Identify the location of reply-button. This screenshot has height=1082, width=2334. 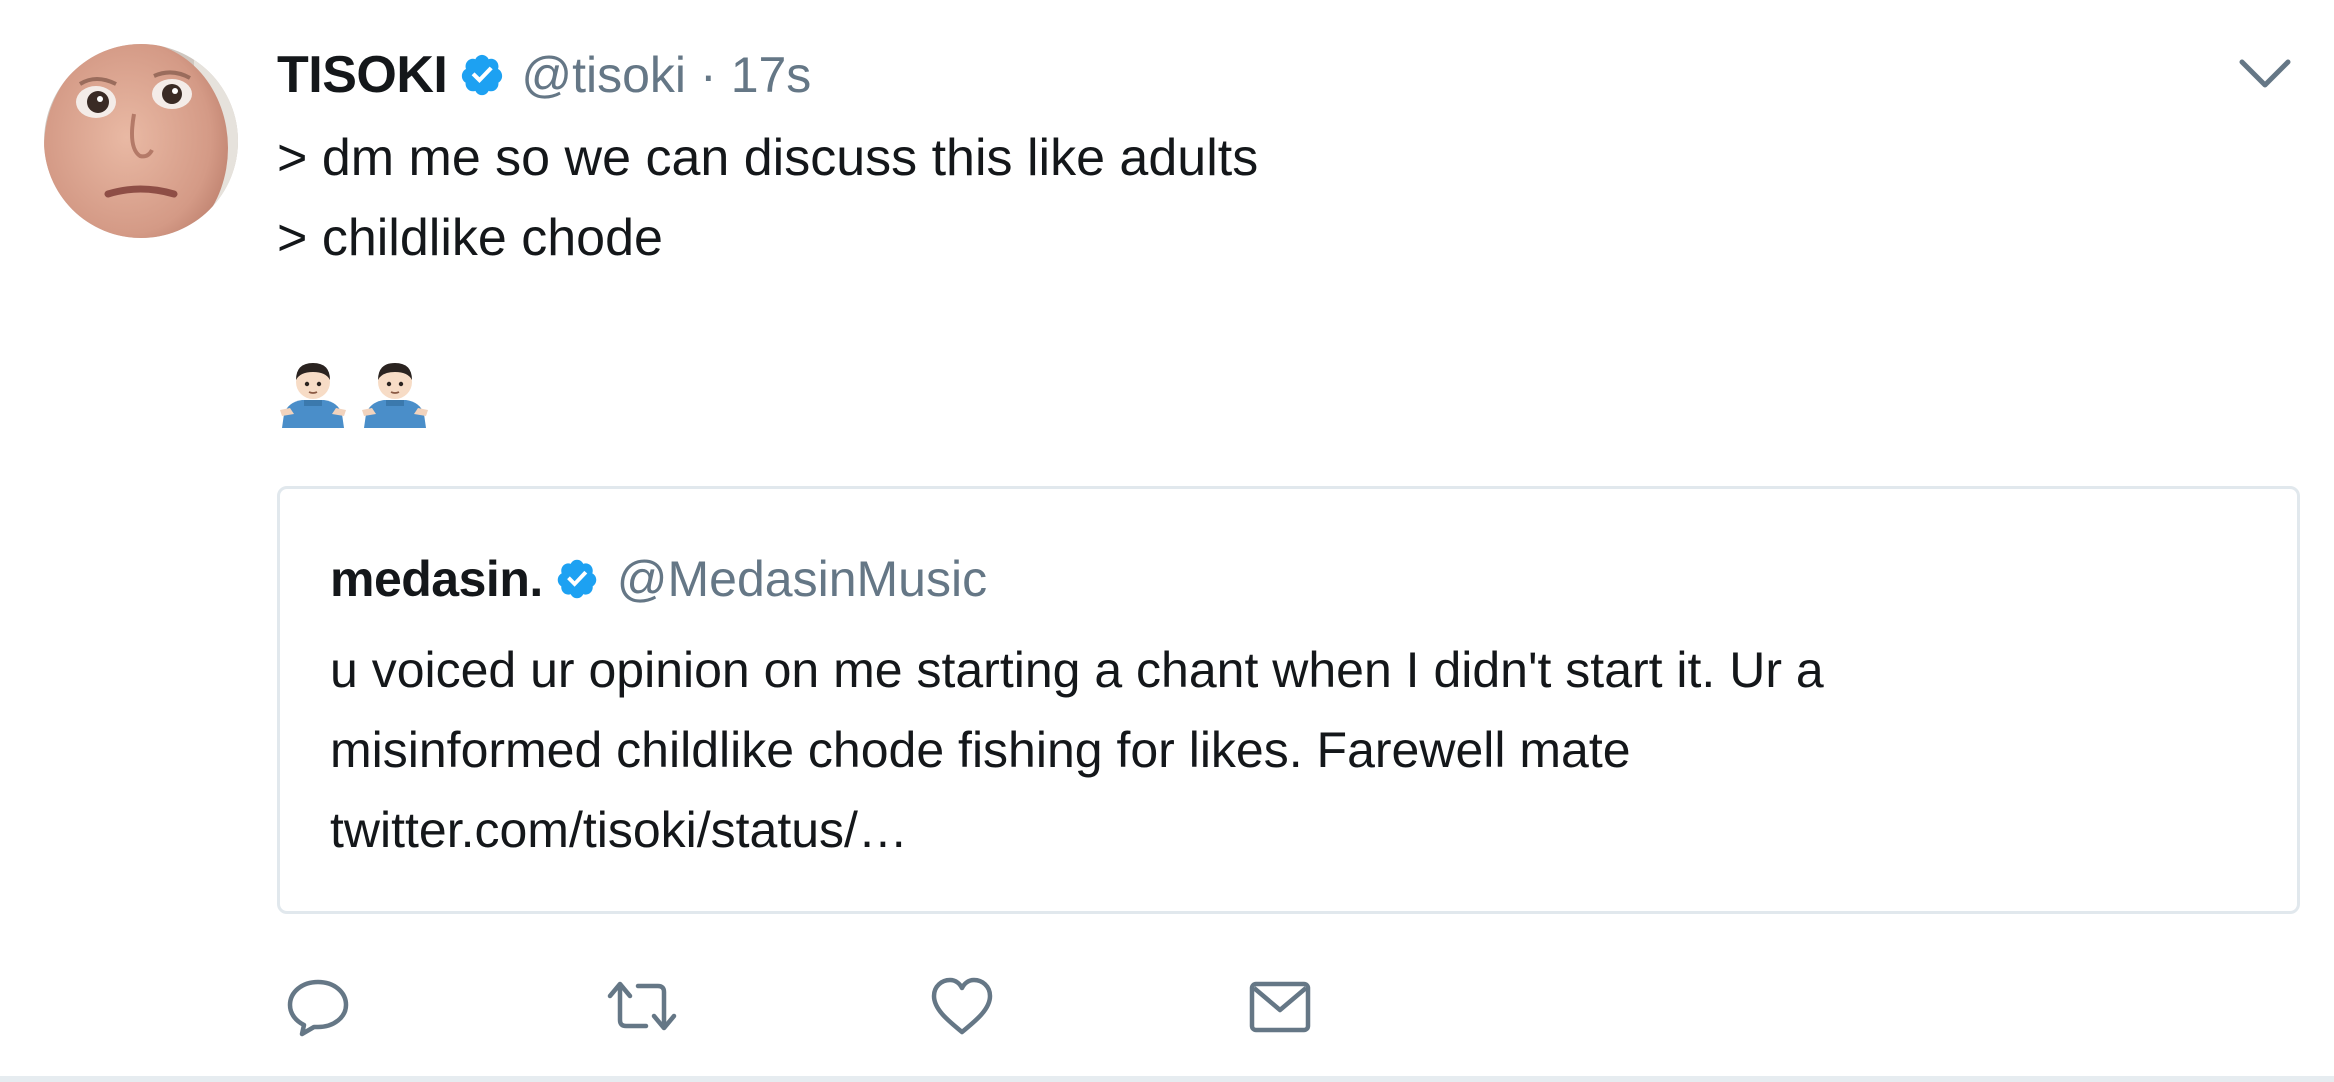
(318, 1006).